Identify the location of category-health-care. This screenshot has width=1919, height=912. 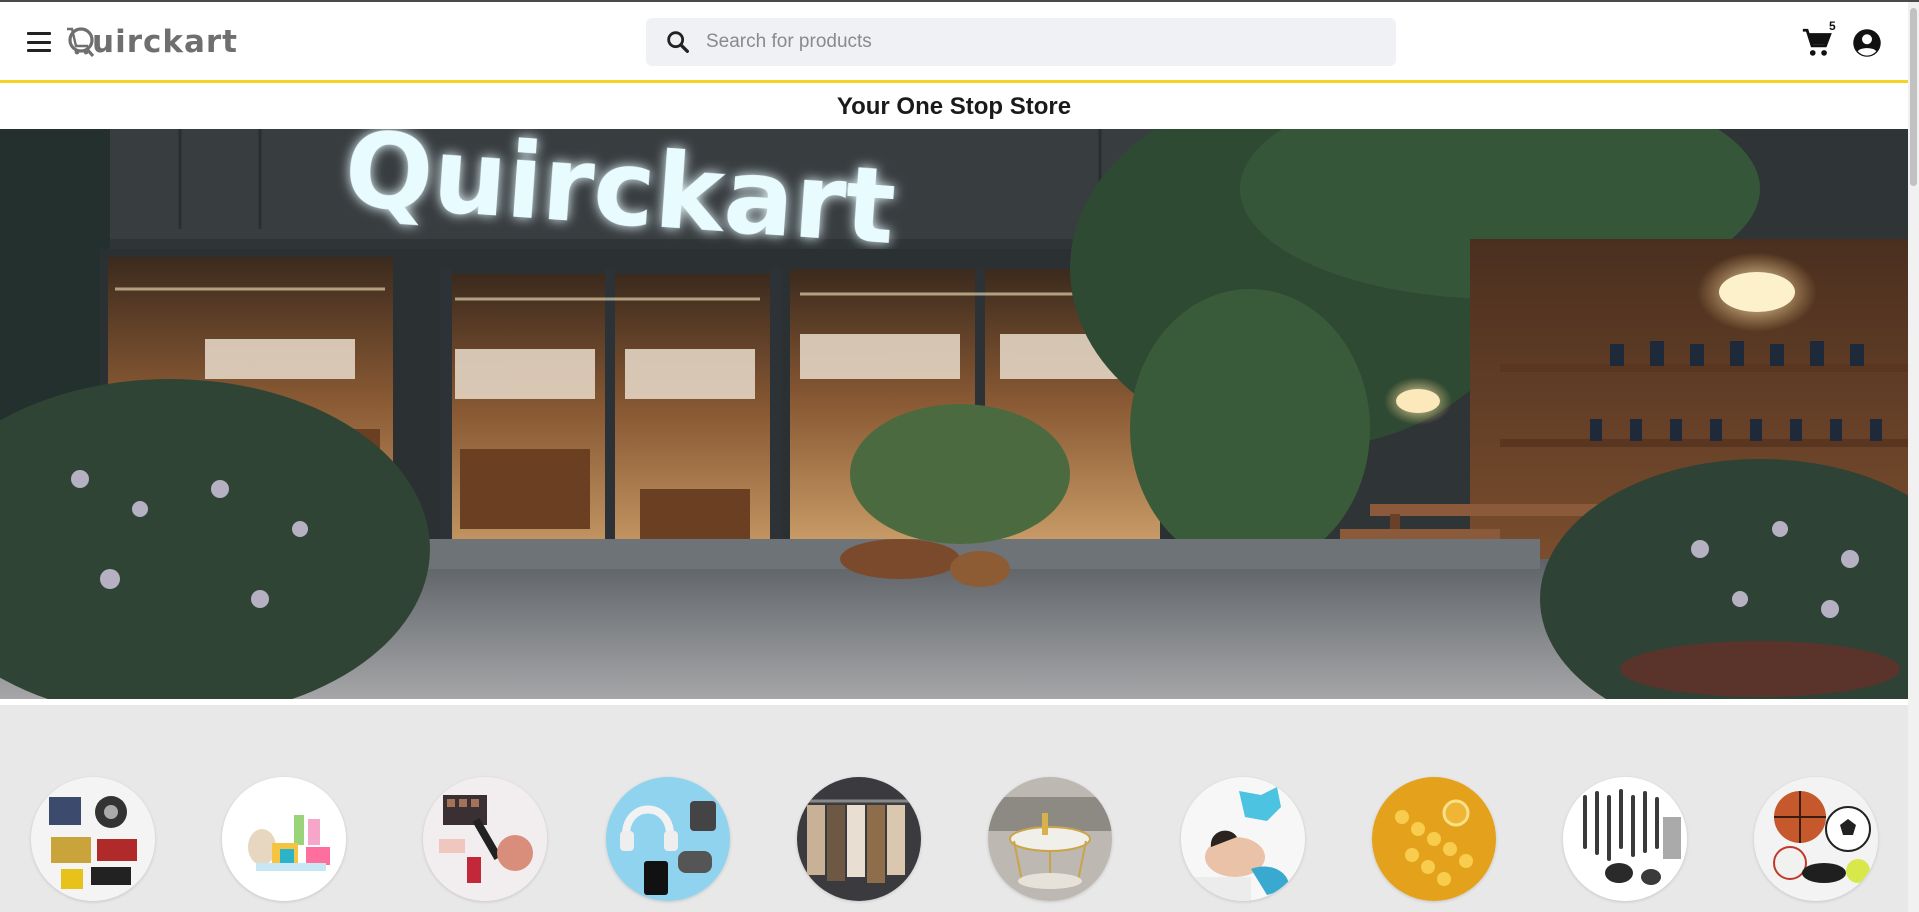
(1243, 839).